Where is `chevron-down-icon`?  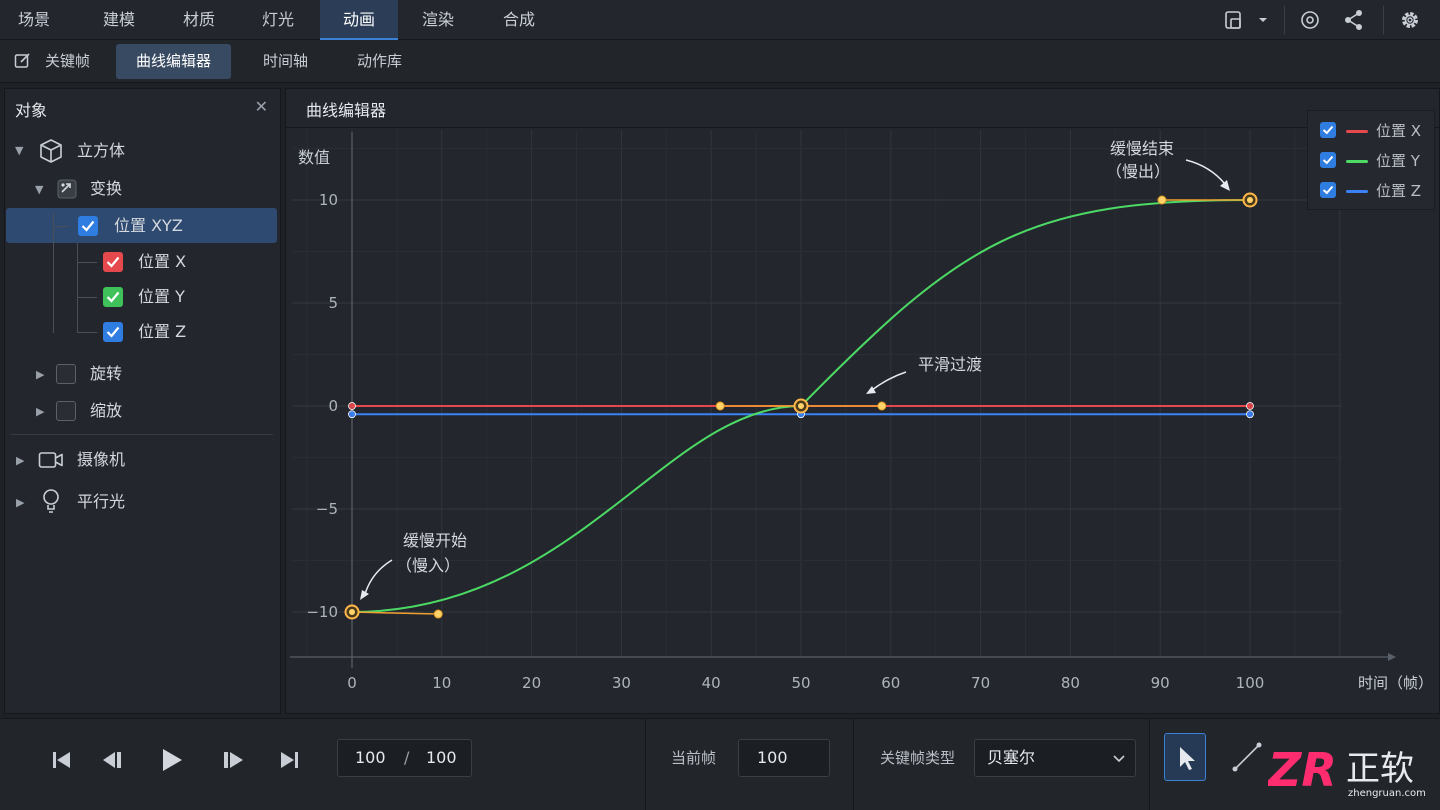
chevron-down-icon is located at coordinates (1119, 759).